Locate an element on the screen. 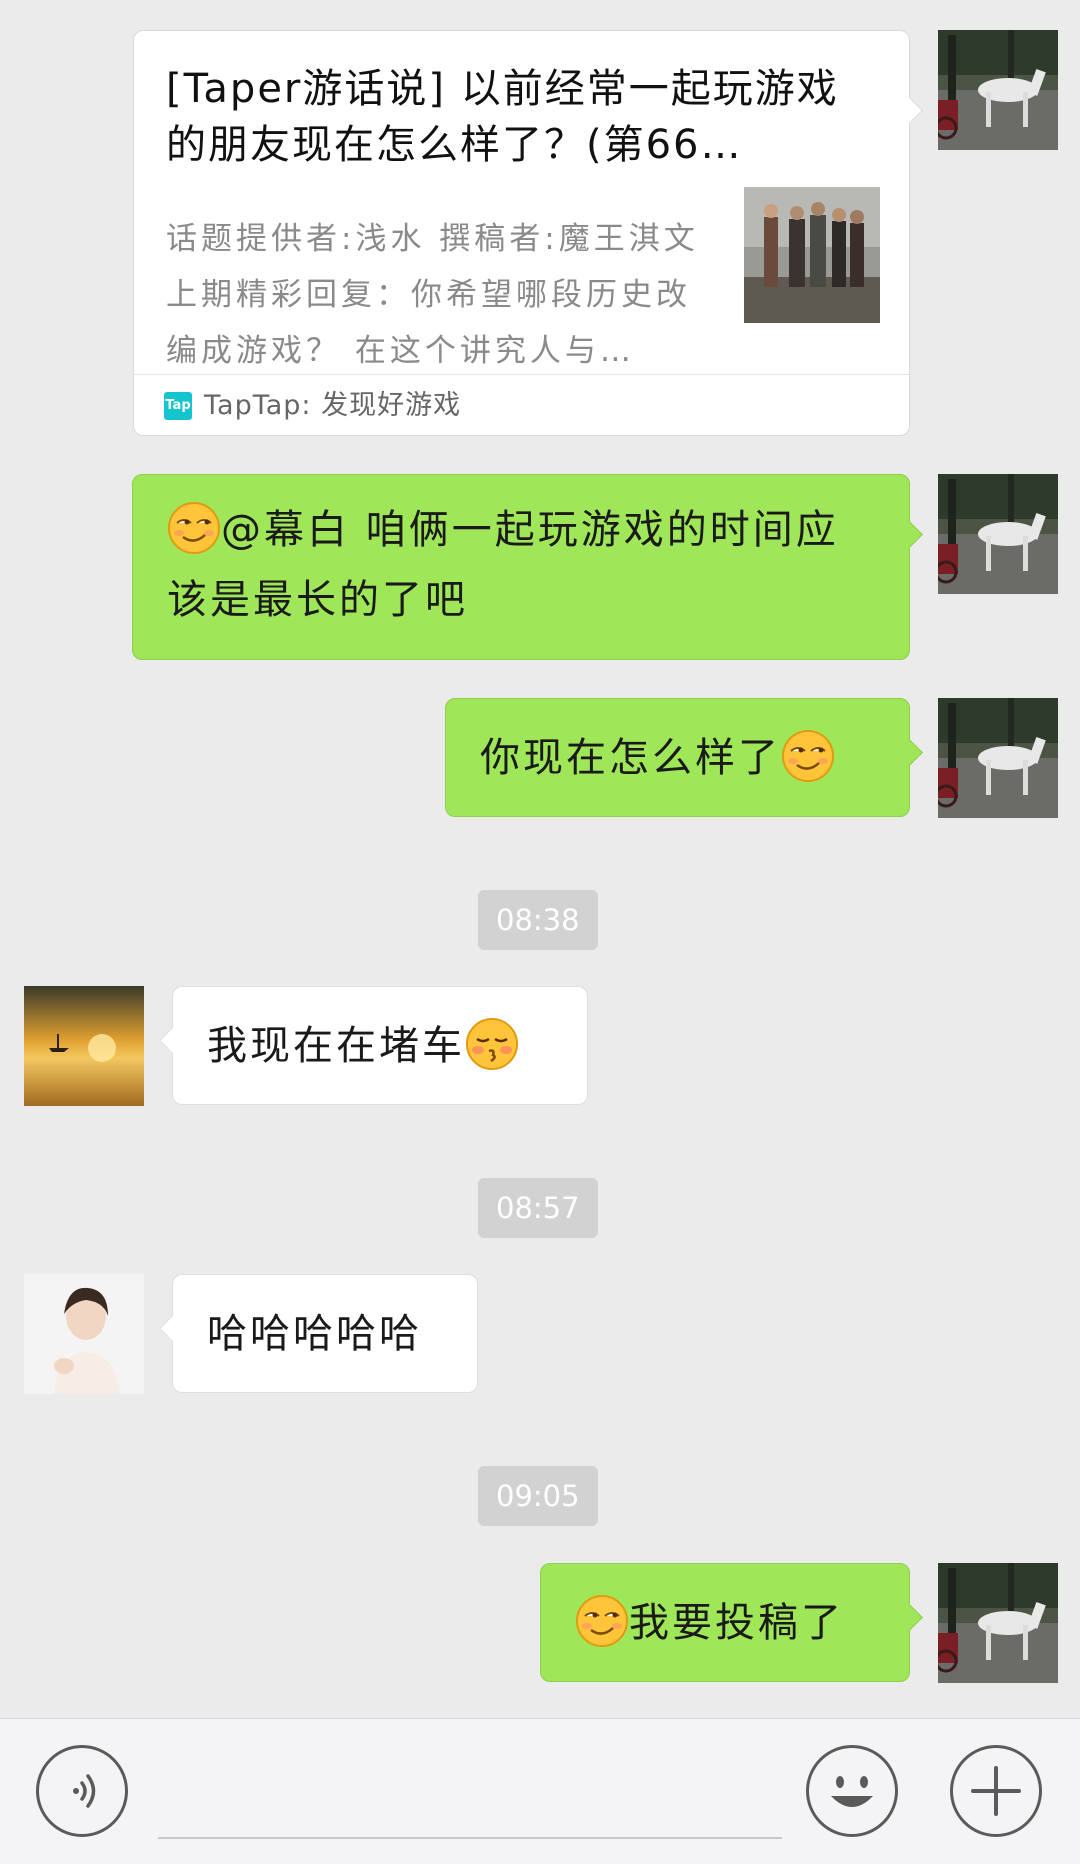 Image resolution: width=1080 pixels, height=1864 pixels. timestamp: 09:05 is located at coordinates (538, 1496).